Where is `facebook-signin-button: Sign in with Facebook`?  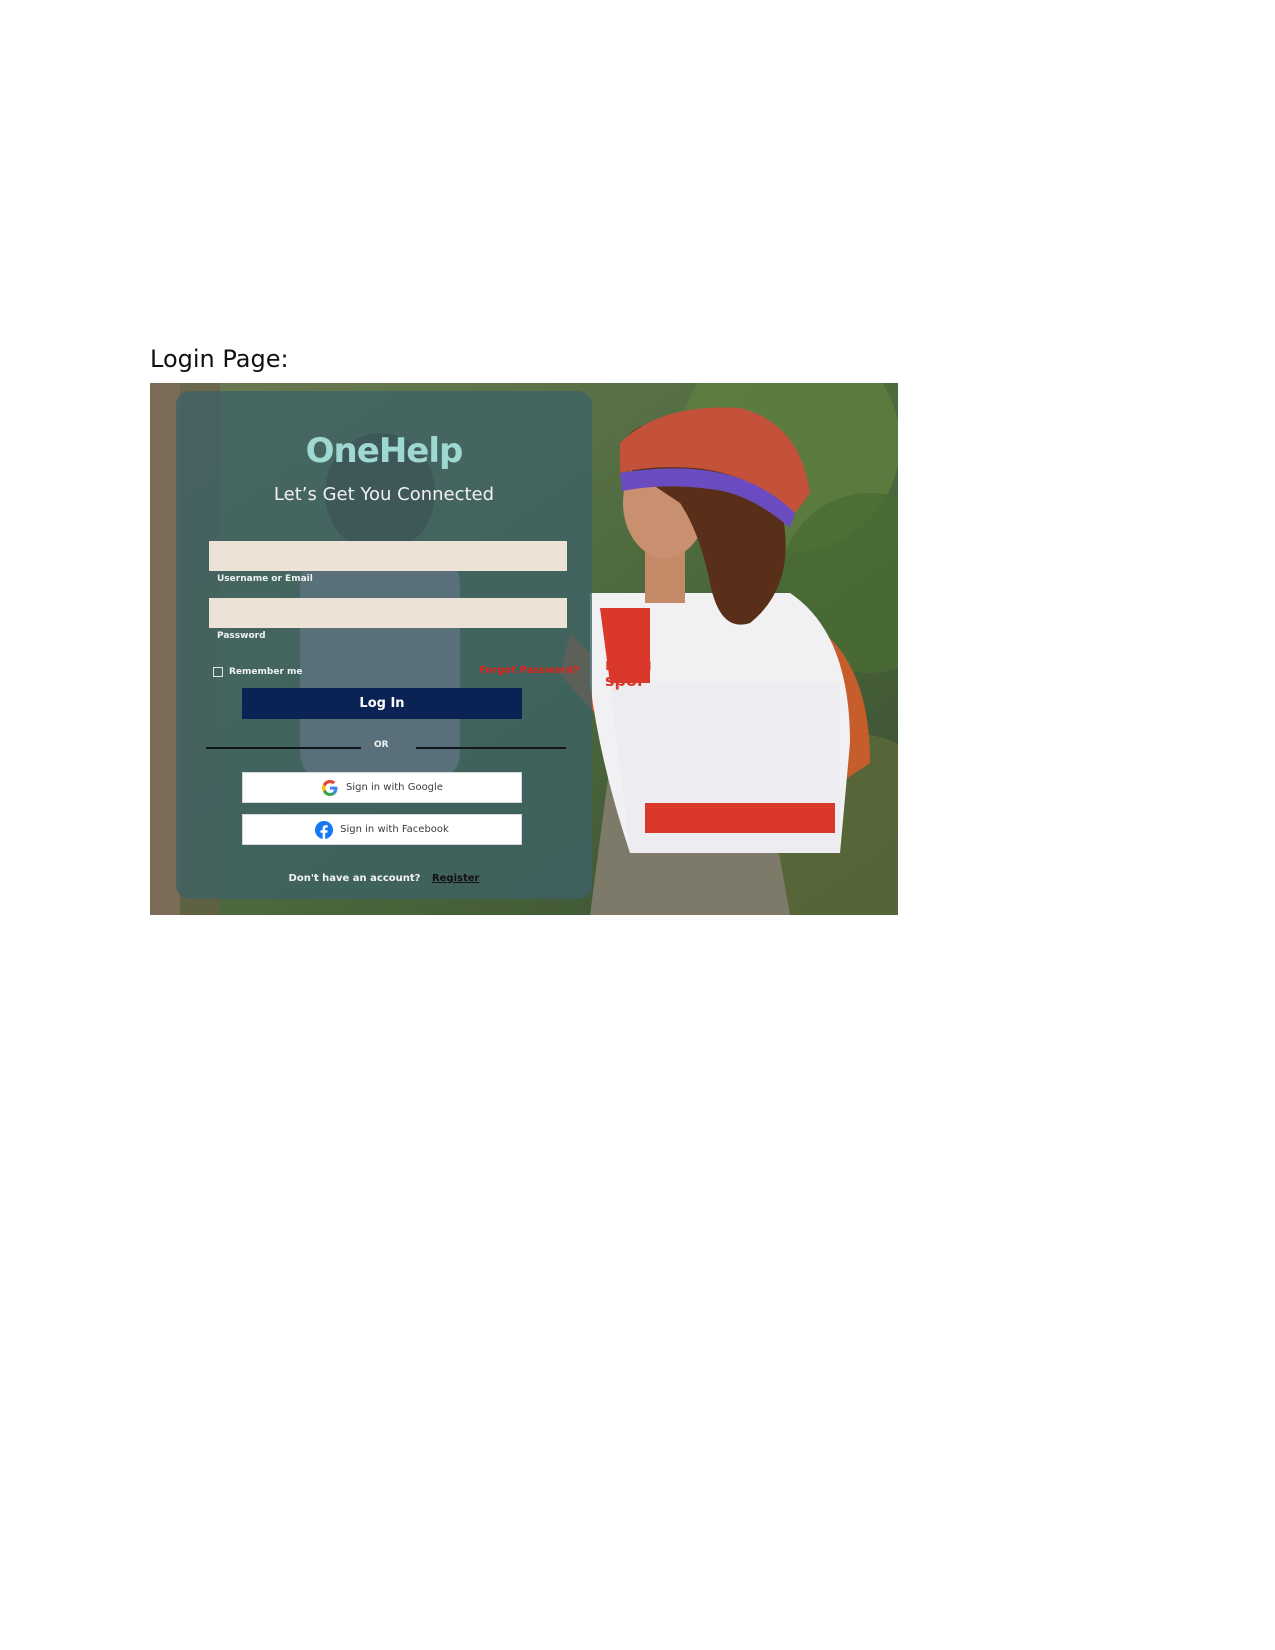
facebook-signin-button: Sign in with Facebook is located at coordinates (382, 829).